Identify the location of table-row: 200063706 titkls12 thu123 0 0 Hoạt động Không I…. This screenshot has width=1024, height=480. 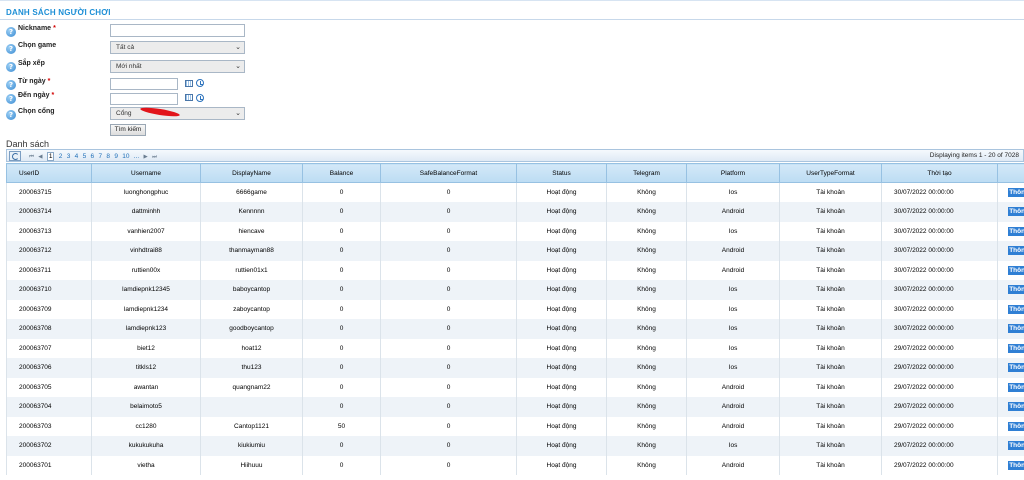
(515, 368).